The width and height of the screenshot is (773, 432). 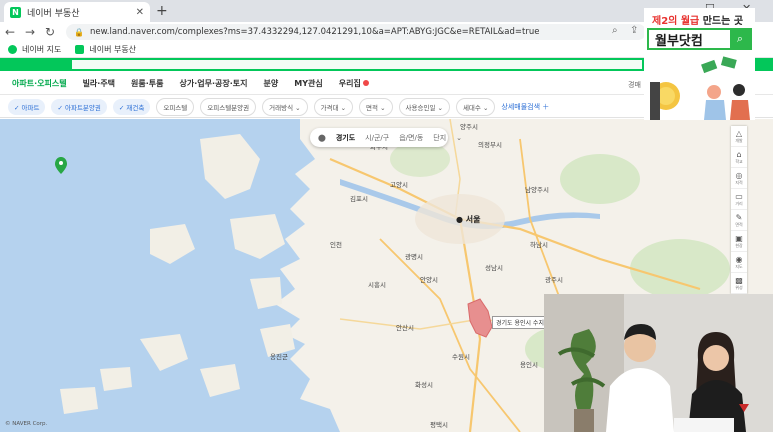 I want to click on map-label: 옹진군, so click(x=279, y=357).